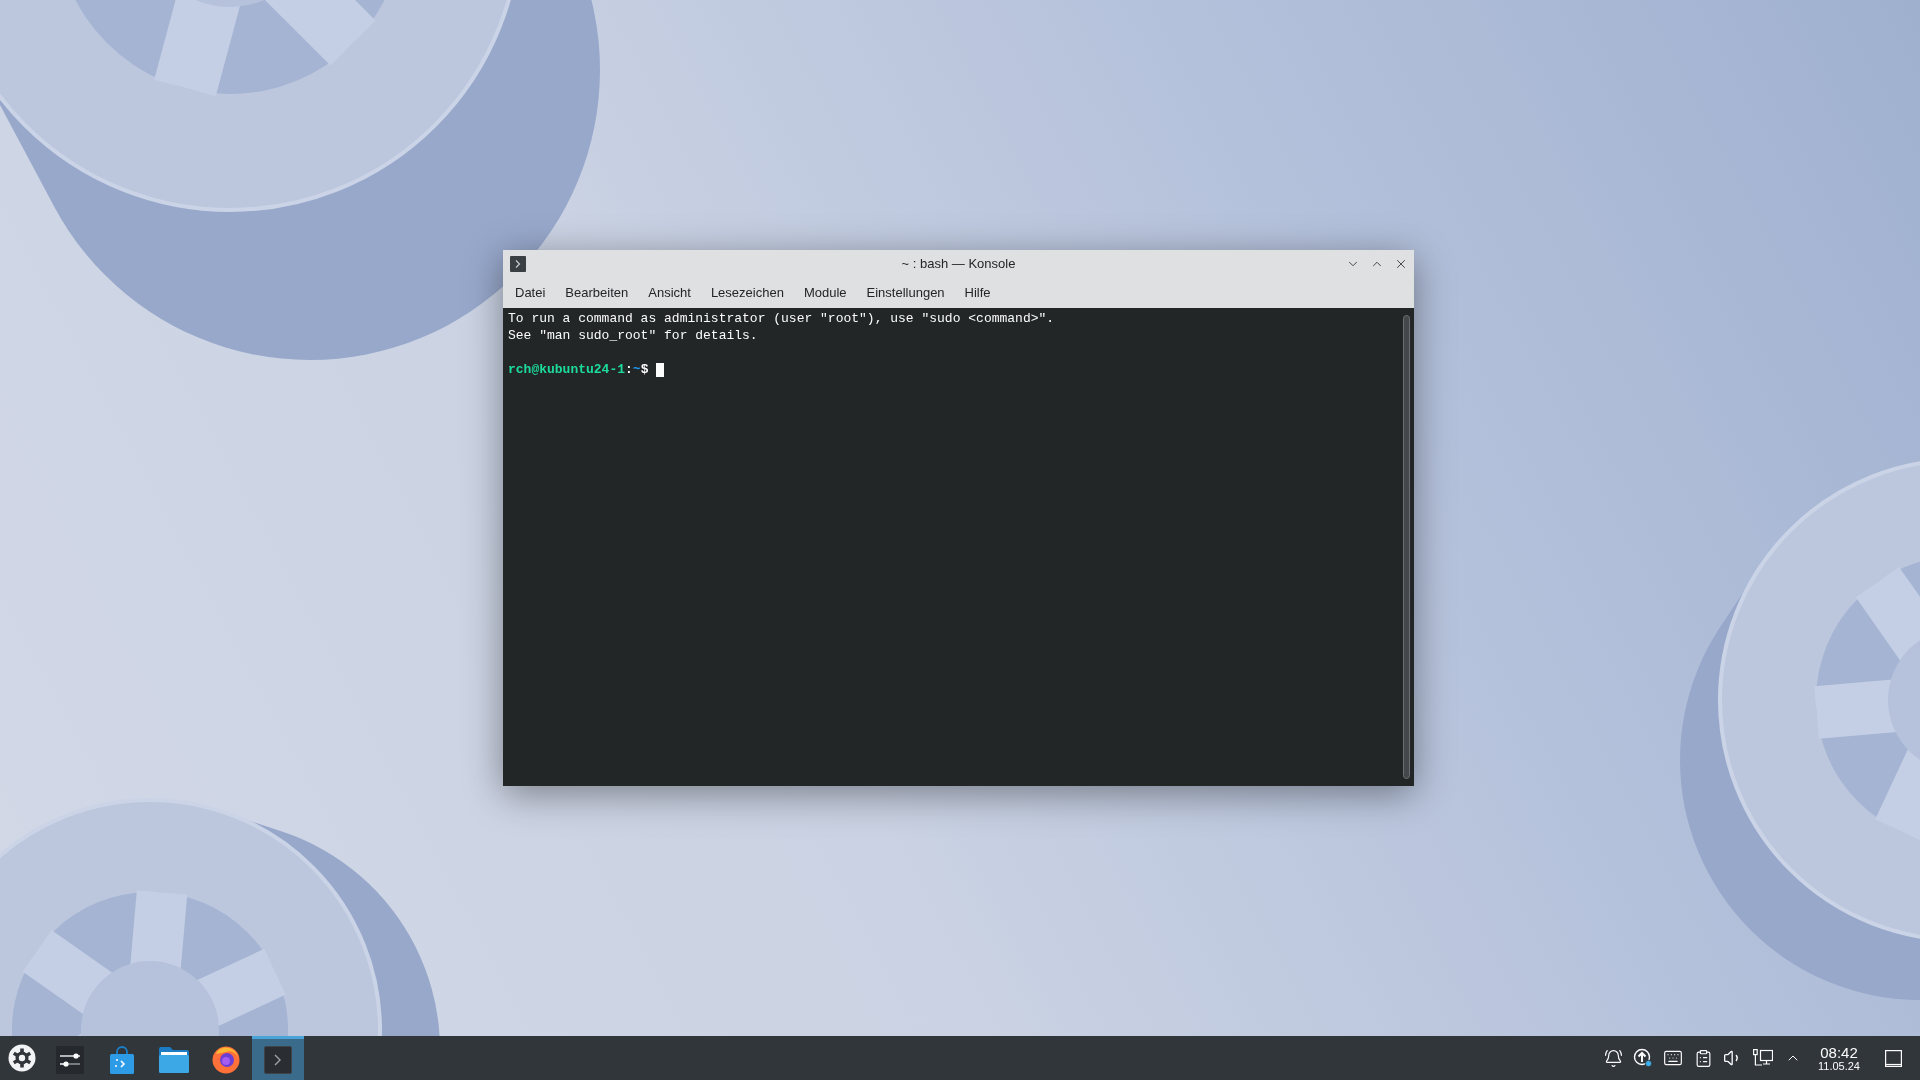 The height and width of the screenshot is (1080, 1920). Describe the element at coordinates (70, 1059) in the screenshot. I see `sliders-icon` at that location.